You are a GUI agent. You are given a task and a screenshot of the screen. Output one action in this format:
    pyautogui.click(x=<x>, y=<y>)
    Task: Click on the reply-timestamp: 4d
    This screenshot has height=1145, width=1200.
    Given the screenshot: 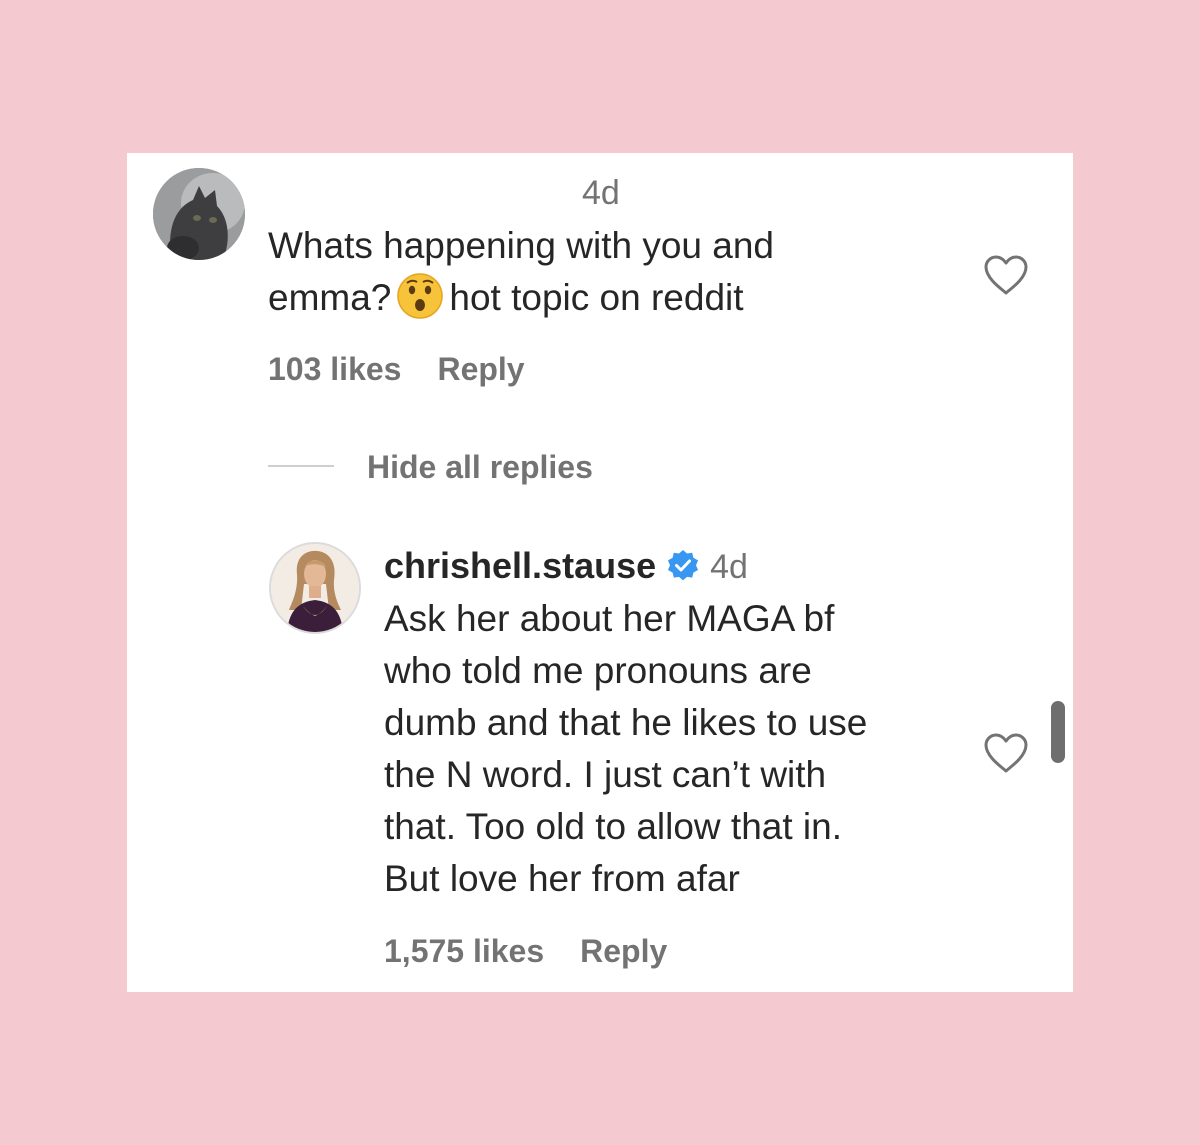 What is the action you would take?
    pyautogui.click(x=729, y=567)
    